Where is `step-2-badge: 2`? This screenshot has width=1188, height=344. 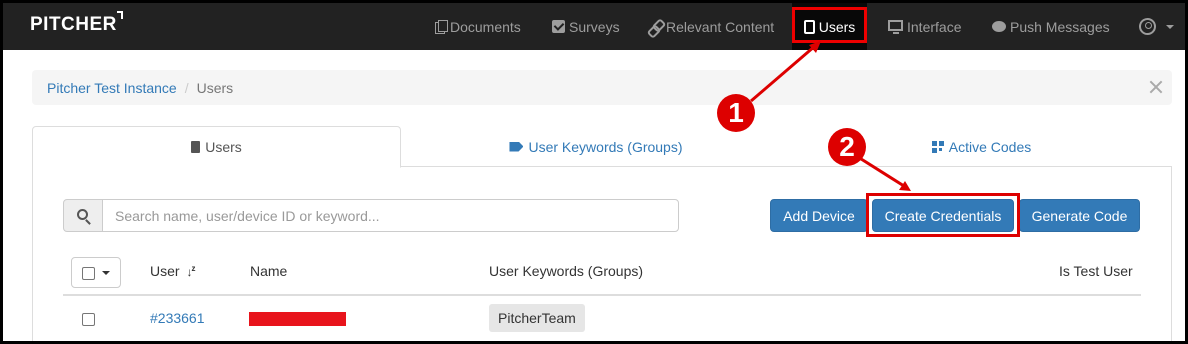
step-2-badge: 2 is located at coordinates (847, 147).